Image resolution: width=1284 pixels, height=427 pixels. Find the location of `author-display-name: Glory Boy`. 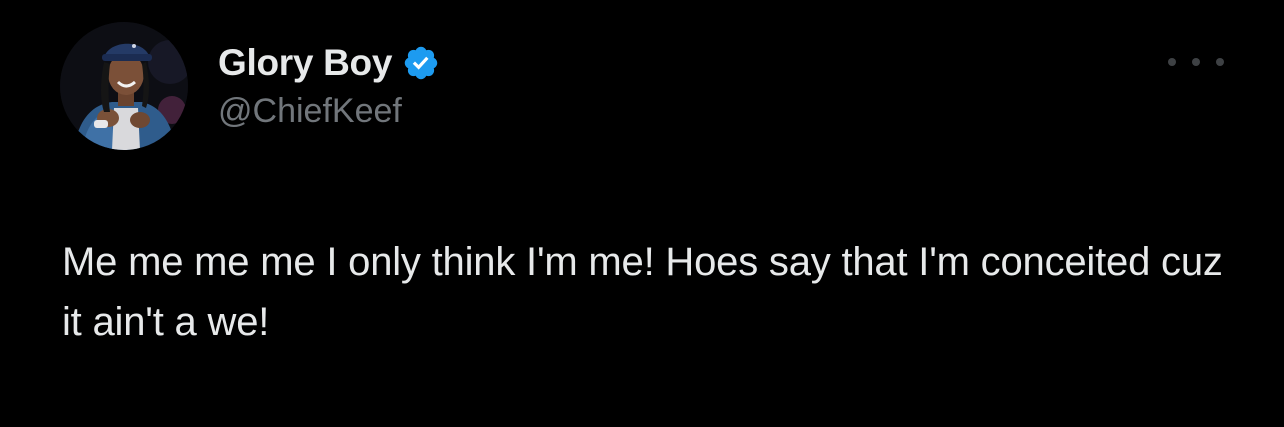

author-display-name: Glory Boy is located at coordinates (305, 63).